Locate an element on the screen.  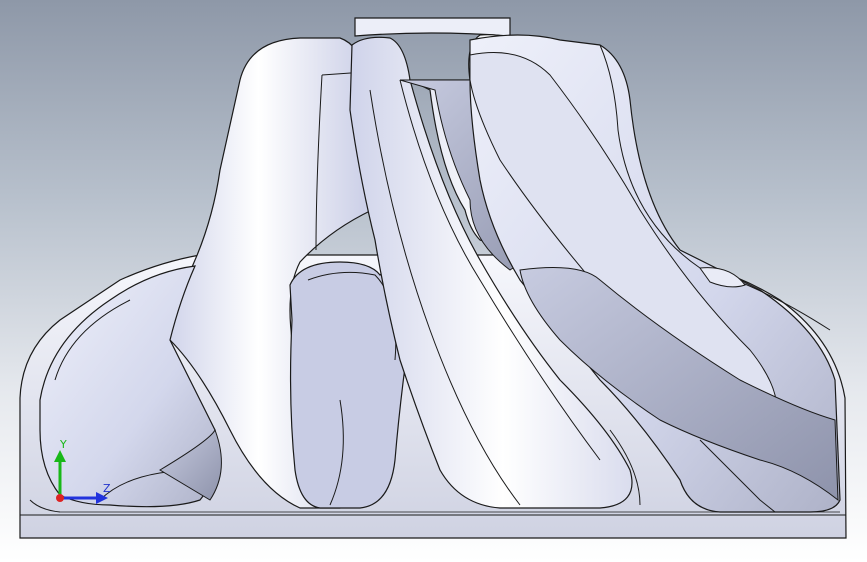
coordinate-triad: Y Z is located at coordinates (80, 474).